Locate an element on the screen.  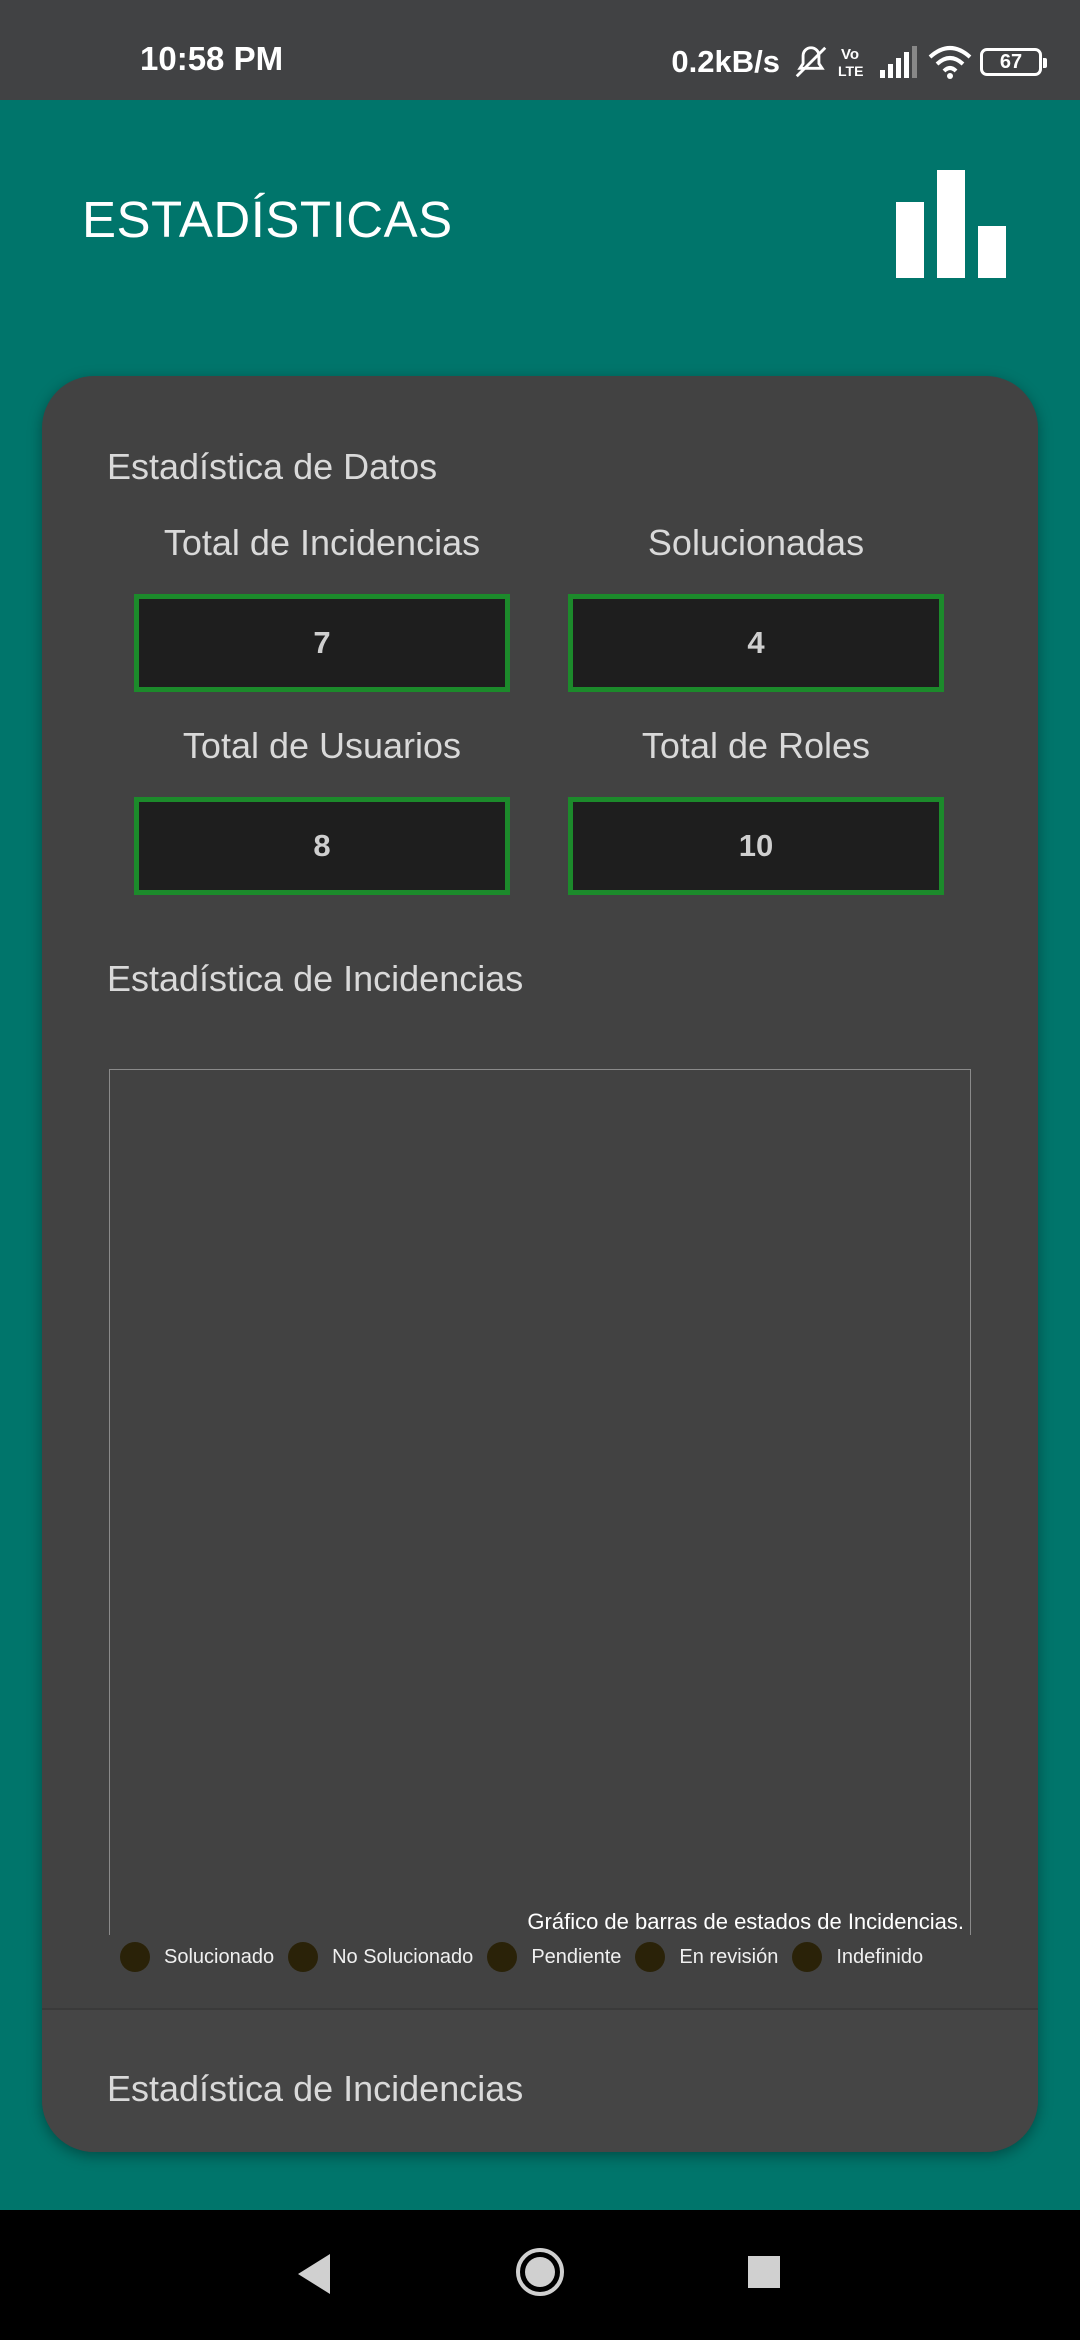
section-title-incidencias-2: Estadística de Incidencias is located at coordinates (315, 2088).